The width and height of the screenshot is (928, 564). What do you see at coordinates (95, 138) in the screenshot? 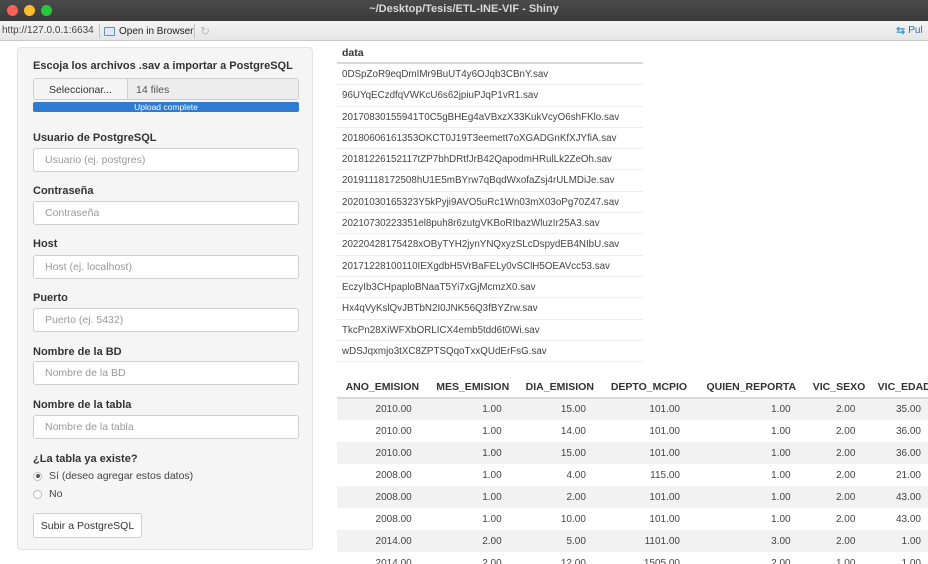
I see `user-label: Usuario de PostgreSQL` at bounding box center [95, 138].